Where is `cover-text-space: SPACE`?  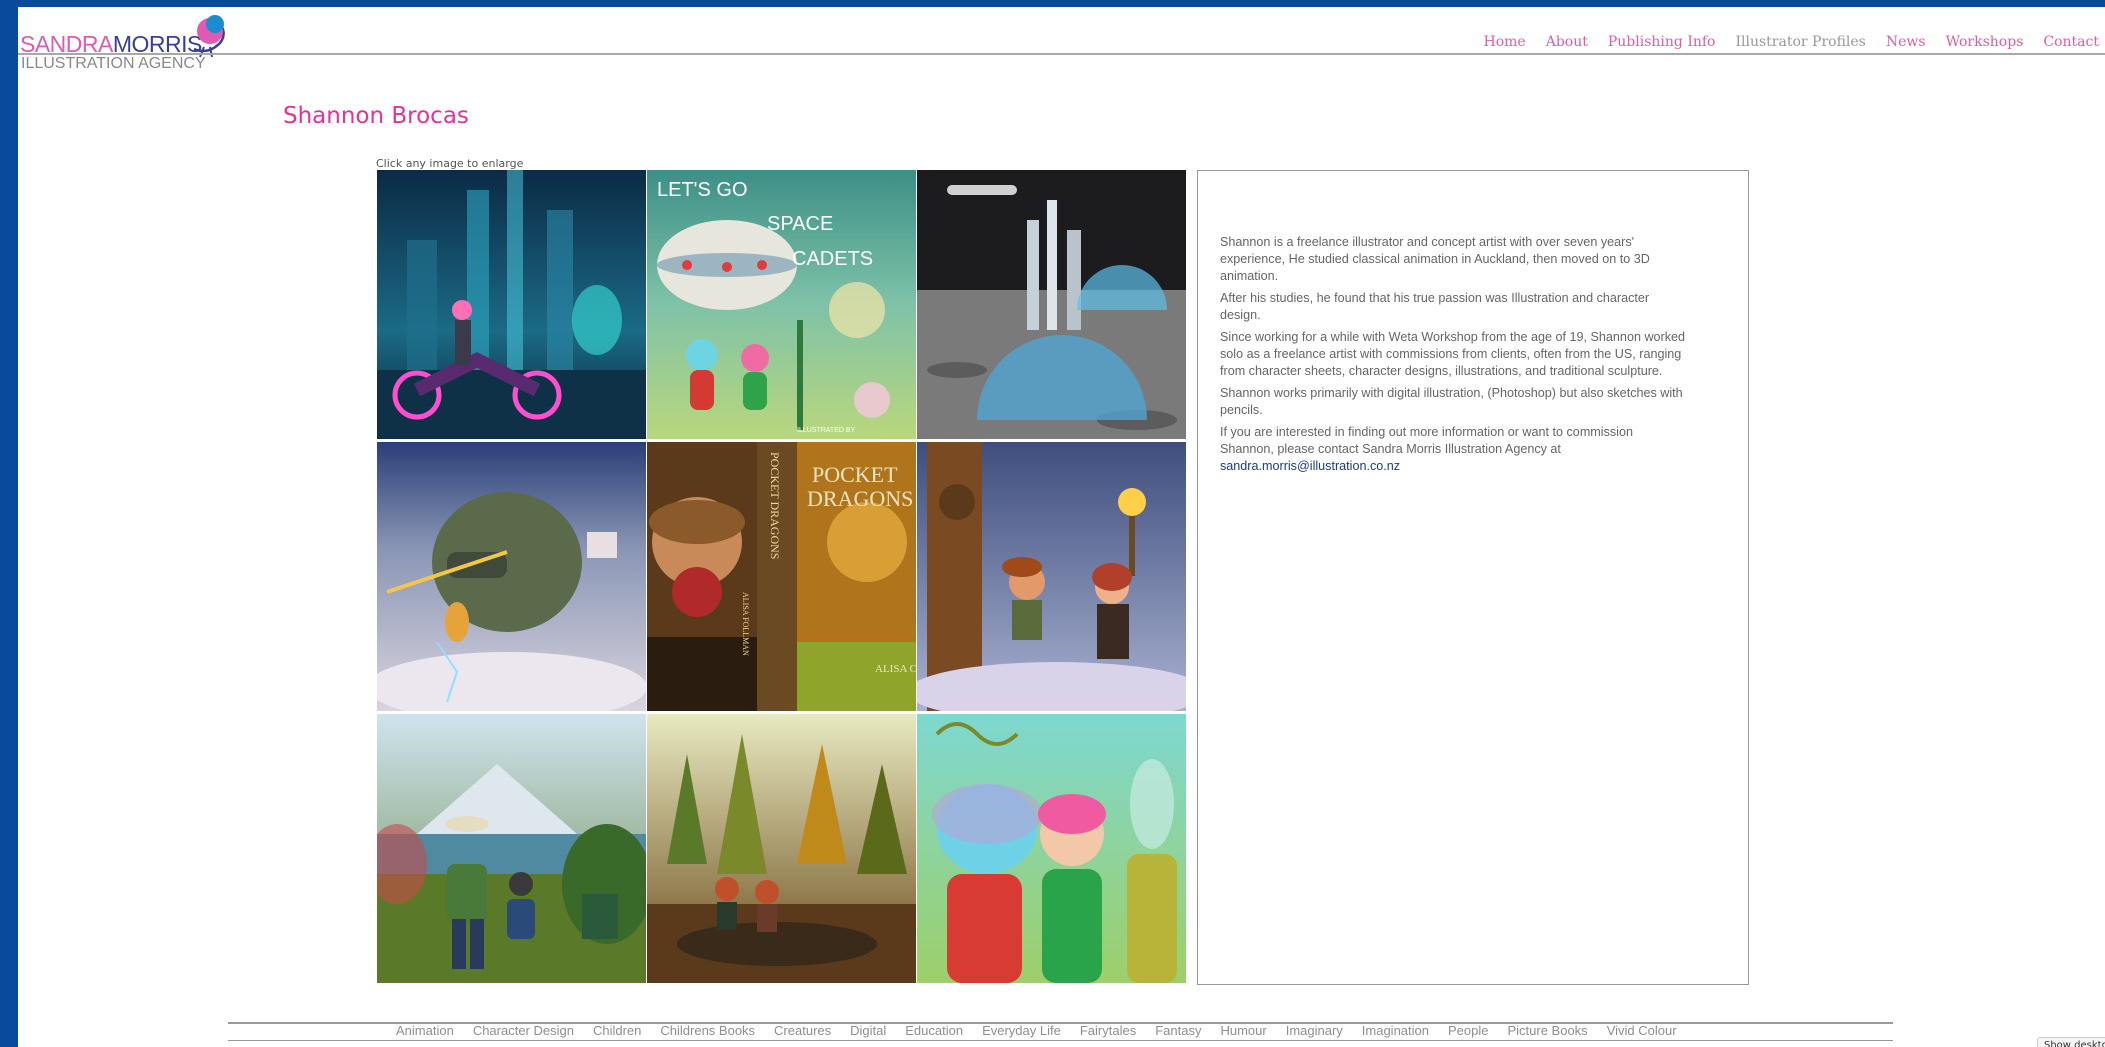 cover-text-space: SPACE is located at coordinates (800, 224).